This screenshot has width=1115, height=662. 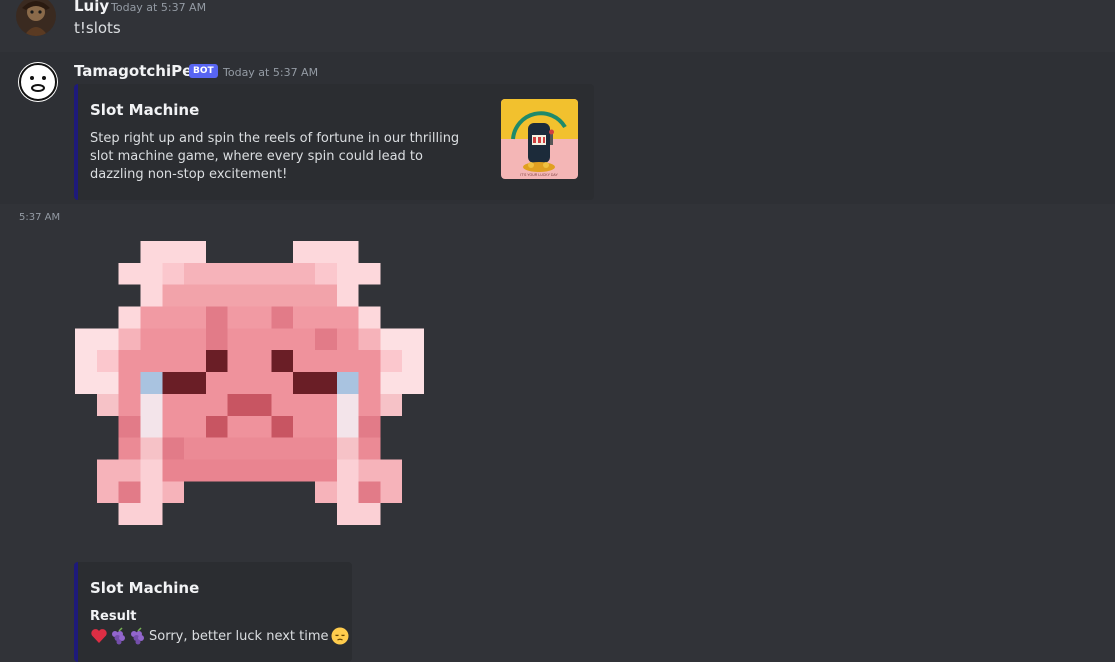 I want to click on crying-pink-pig-pixel-art, so click(x=249, y=383).